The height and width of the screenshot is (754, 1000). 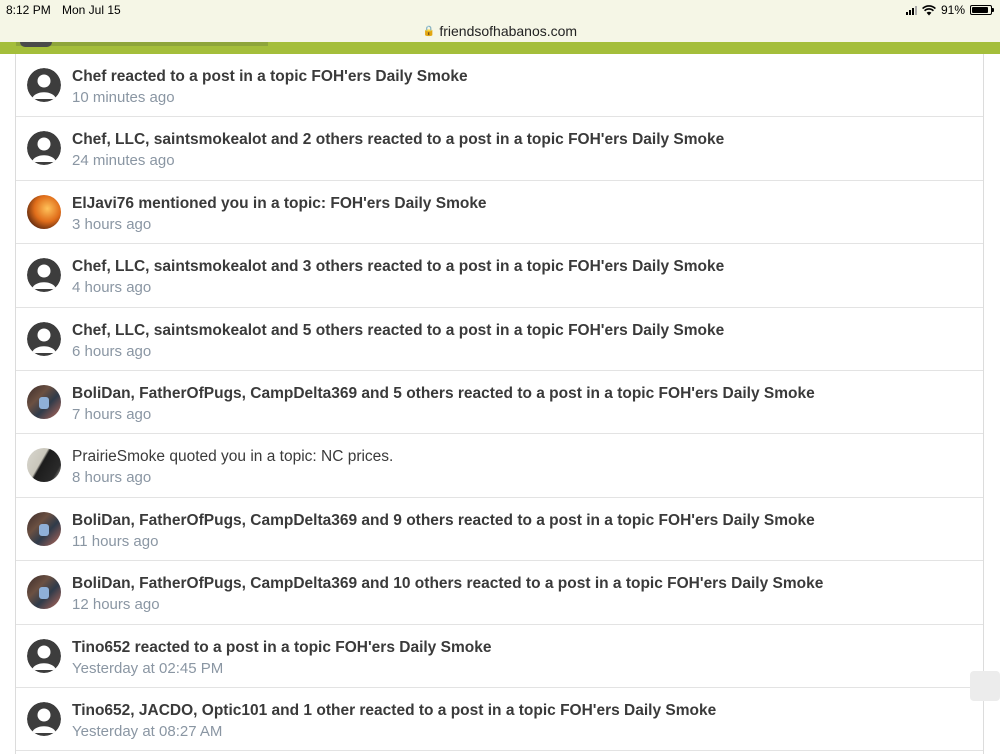 What do you see at coordinates (112, 414) in the screenshot?
I see `notification-time: 7 hours ago` at bounding box center [112, 414].